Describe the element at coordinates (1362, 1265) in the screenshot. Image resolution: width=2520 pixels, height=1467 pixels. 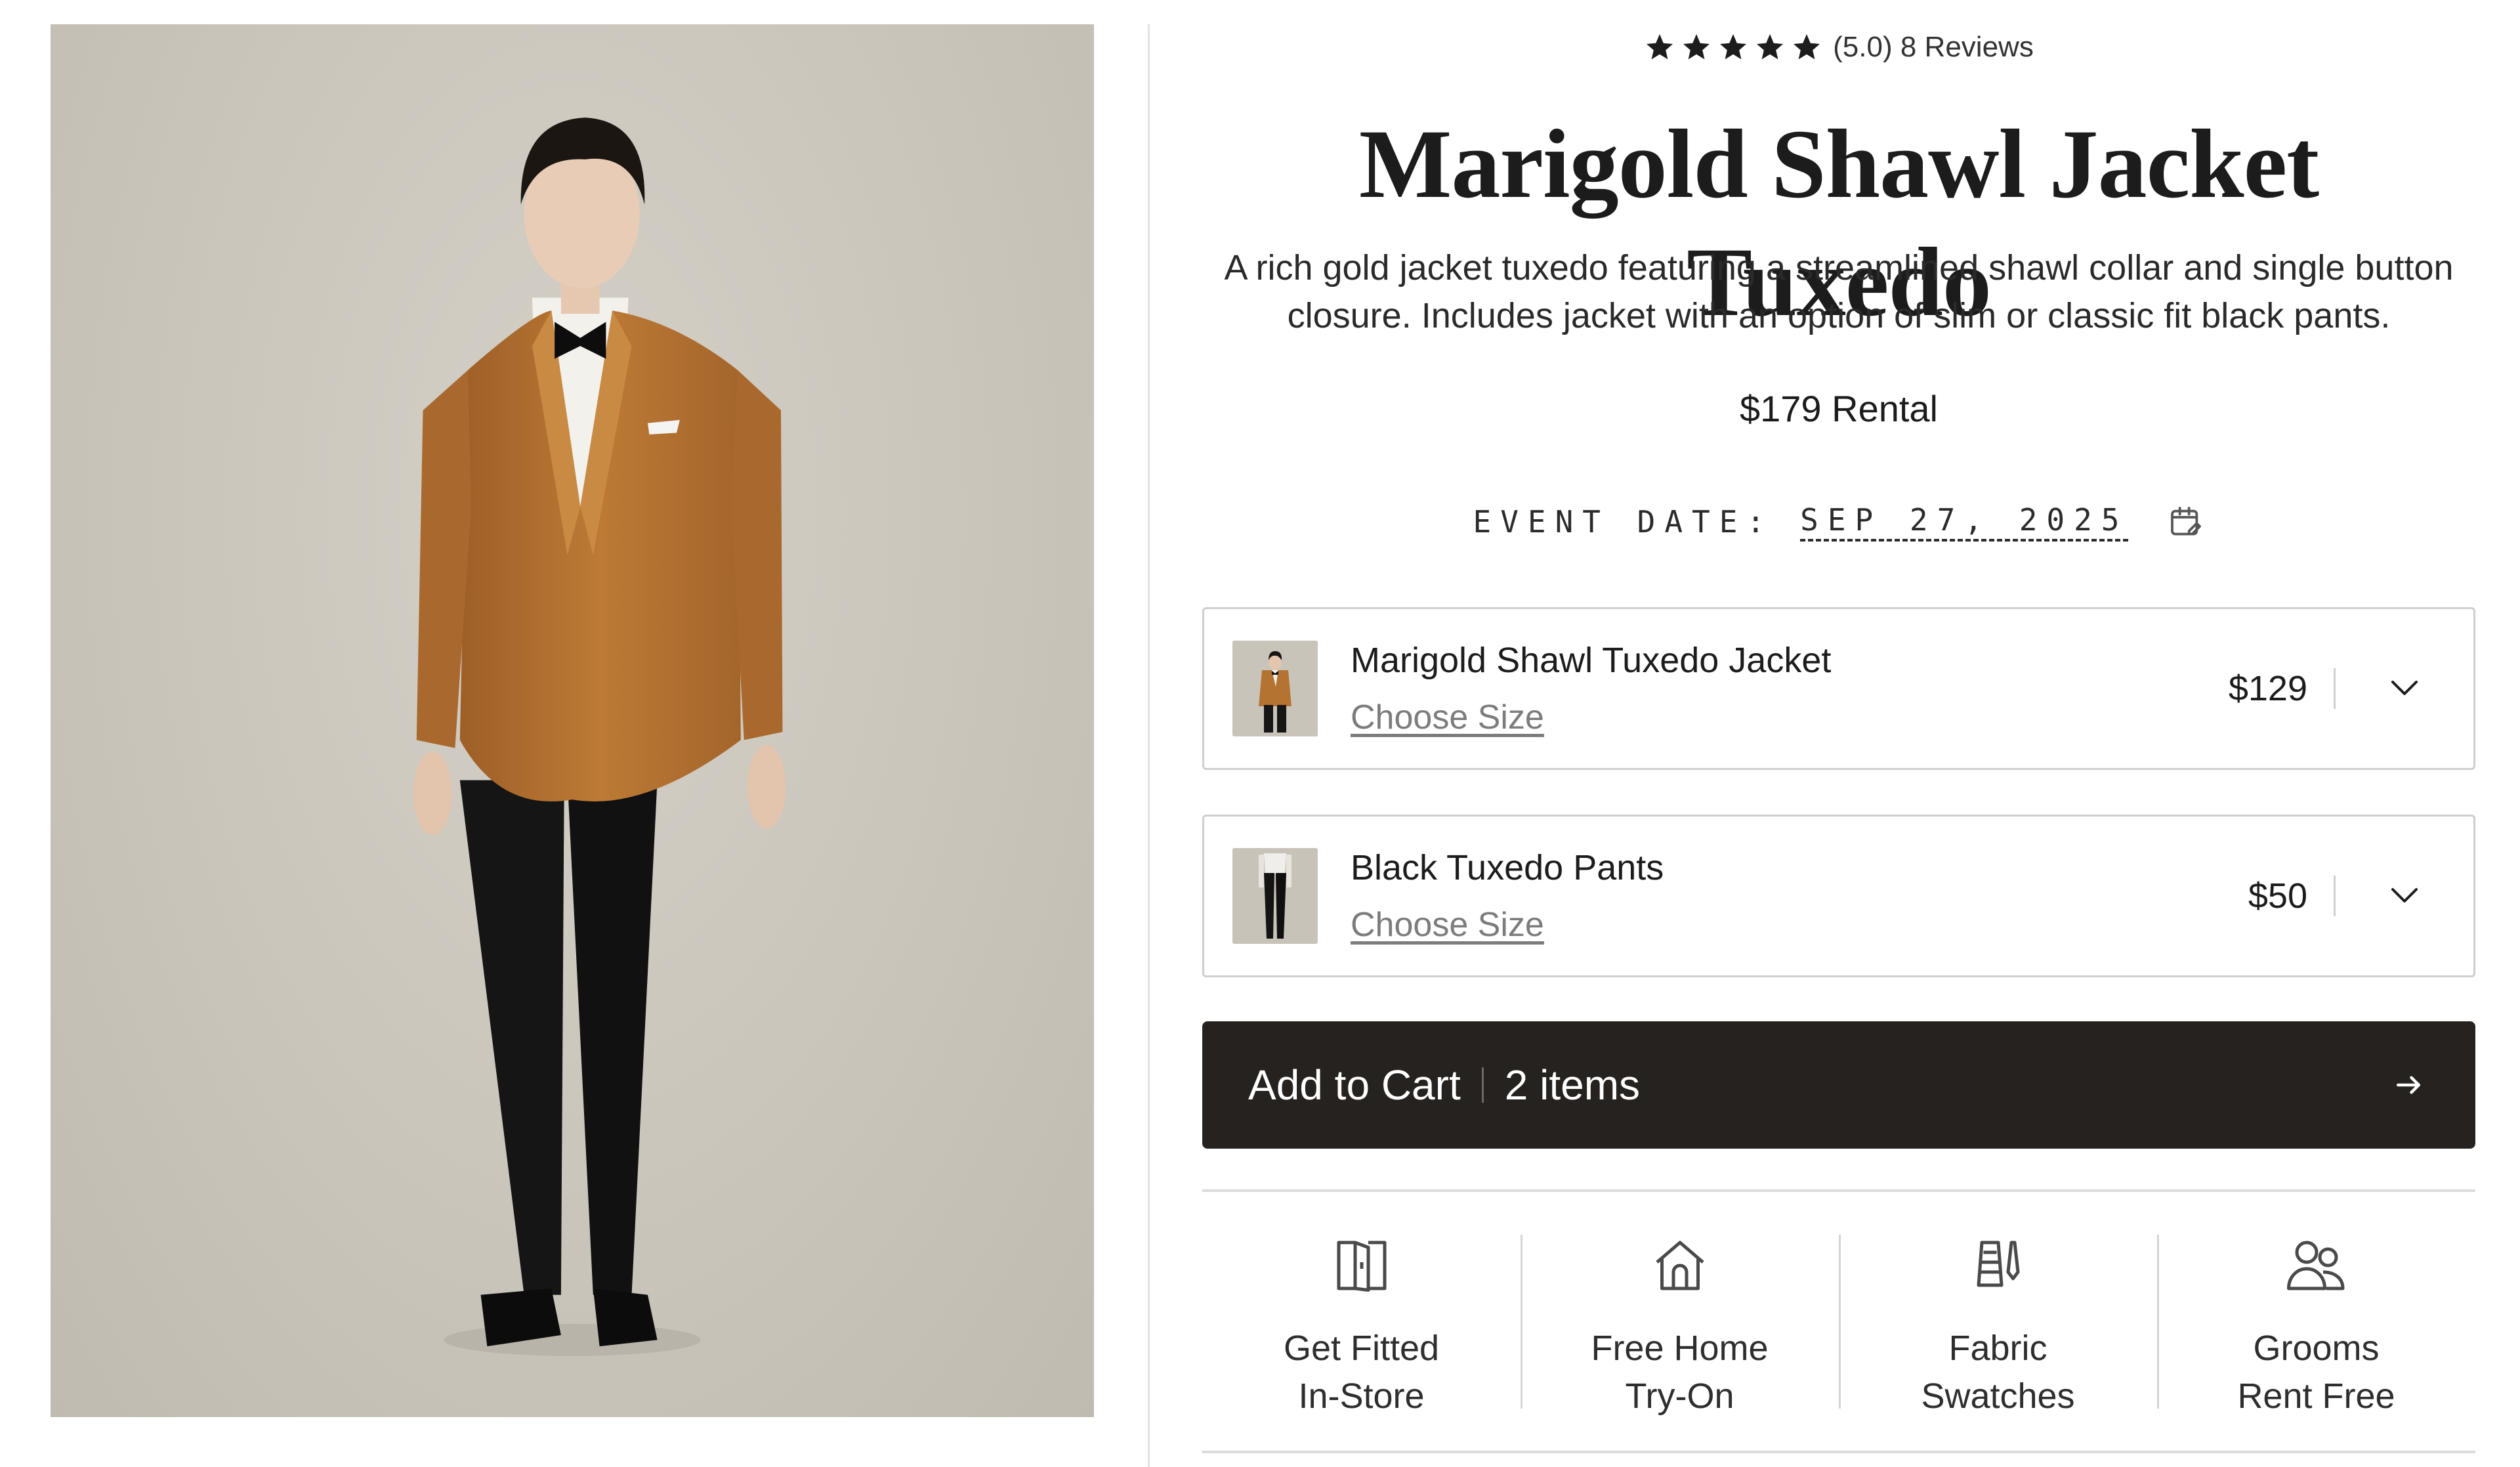
I see `fitting-room-icon` at that location.